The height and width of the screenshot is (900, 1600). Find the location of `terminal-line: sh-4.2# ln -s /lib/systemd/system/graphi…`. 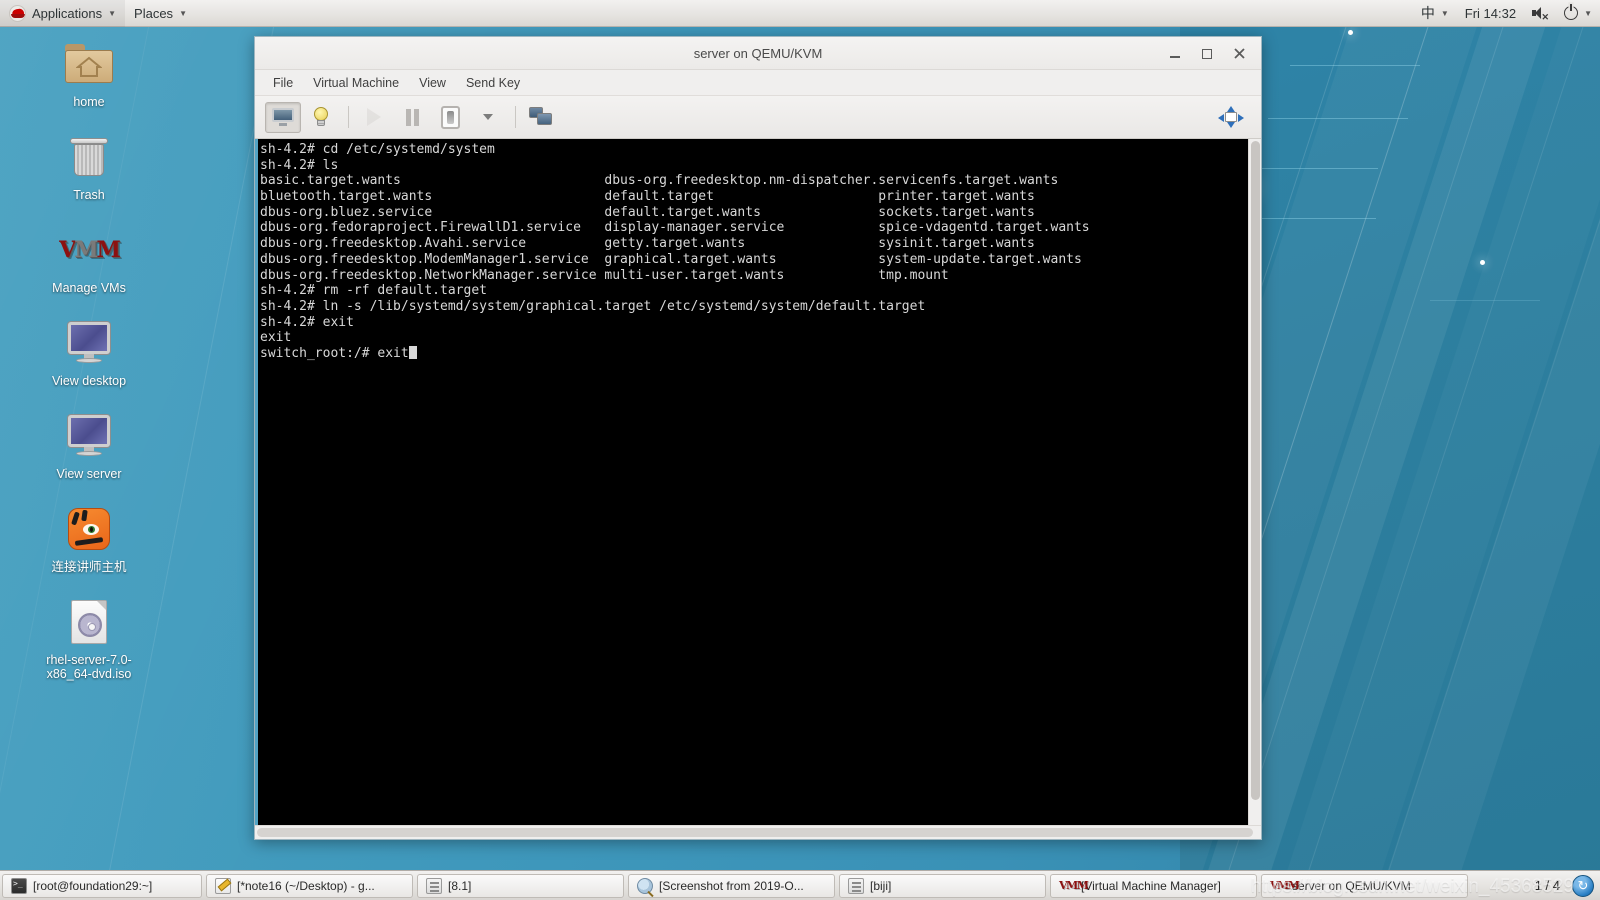

terminal-line: sh-4.2# ln -s /lib/systemd/system/graphi… is located at coordinates (593, 306).